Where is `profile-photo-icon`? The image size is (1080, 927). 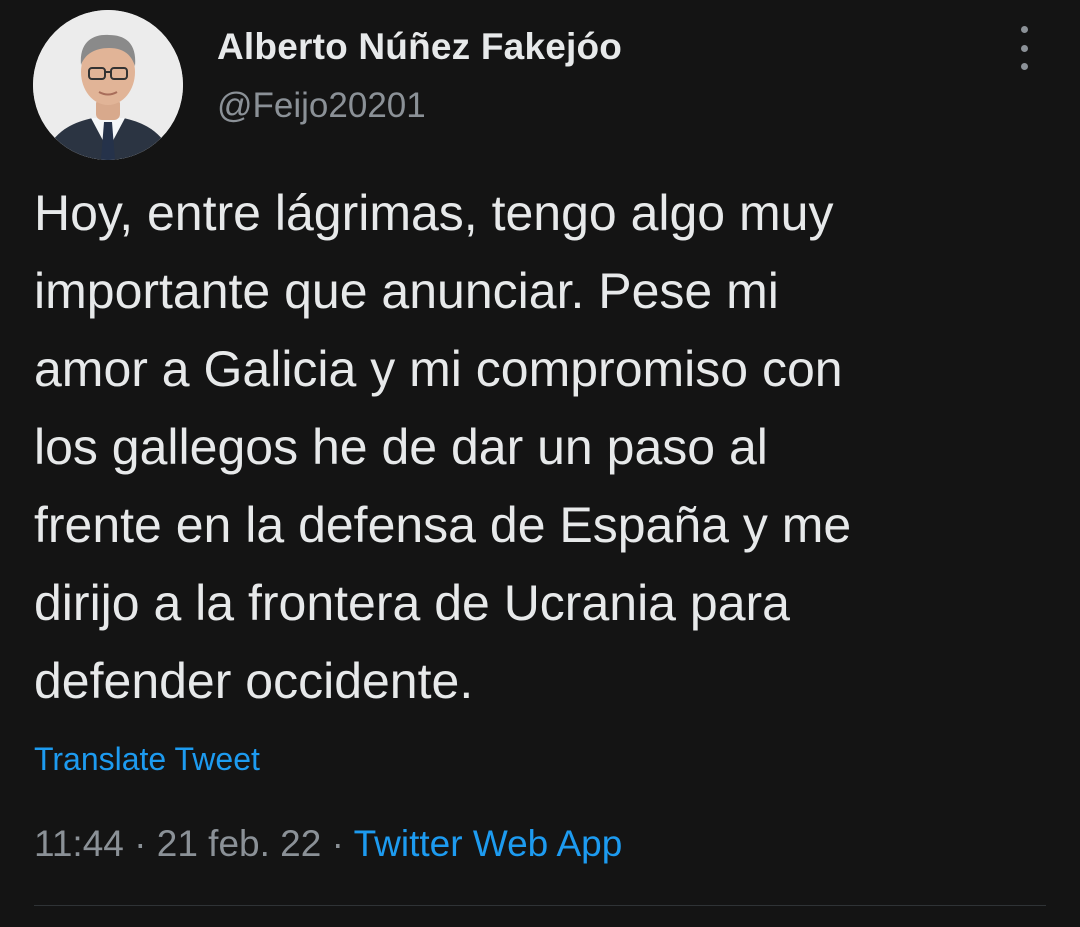
profile-photo-icon is located at coordinates (108, 85).